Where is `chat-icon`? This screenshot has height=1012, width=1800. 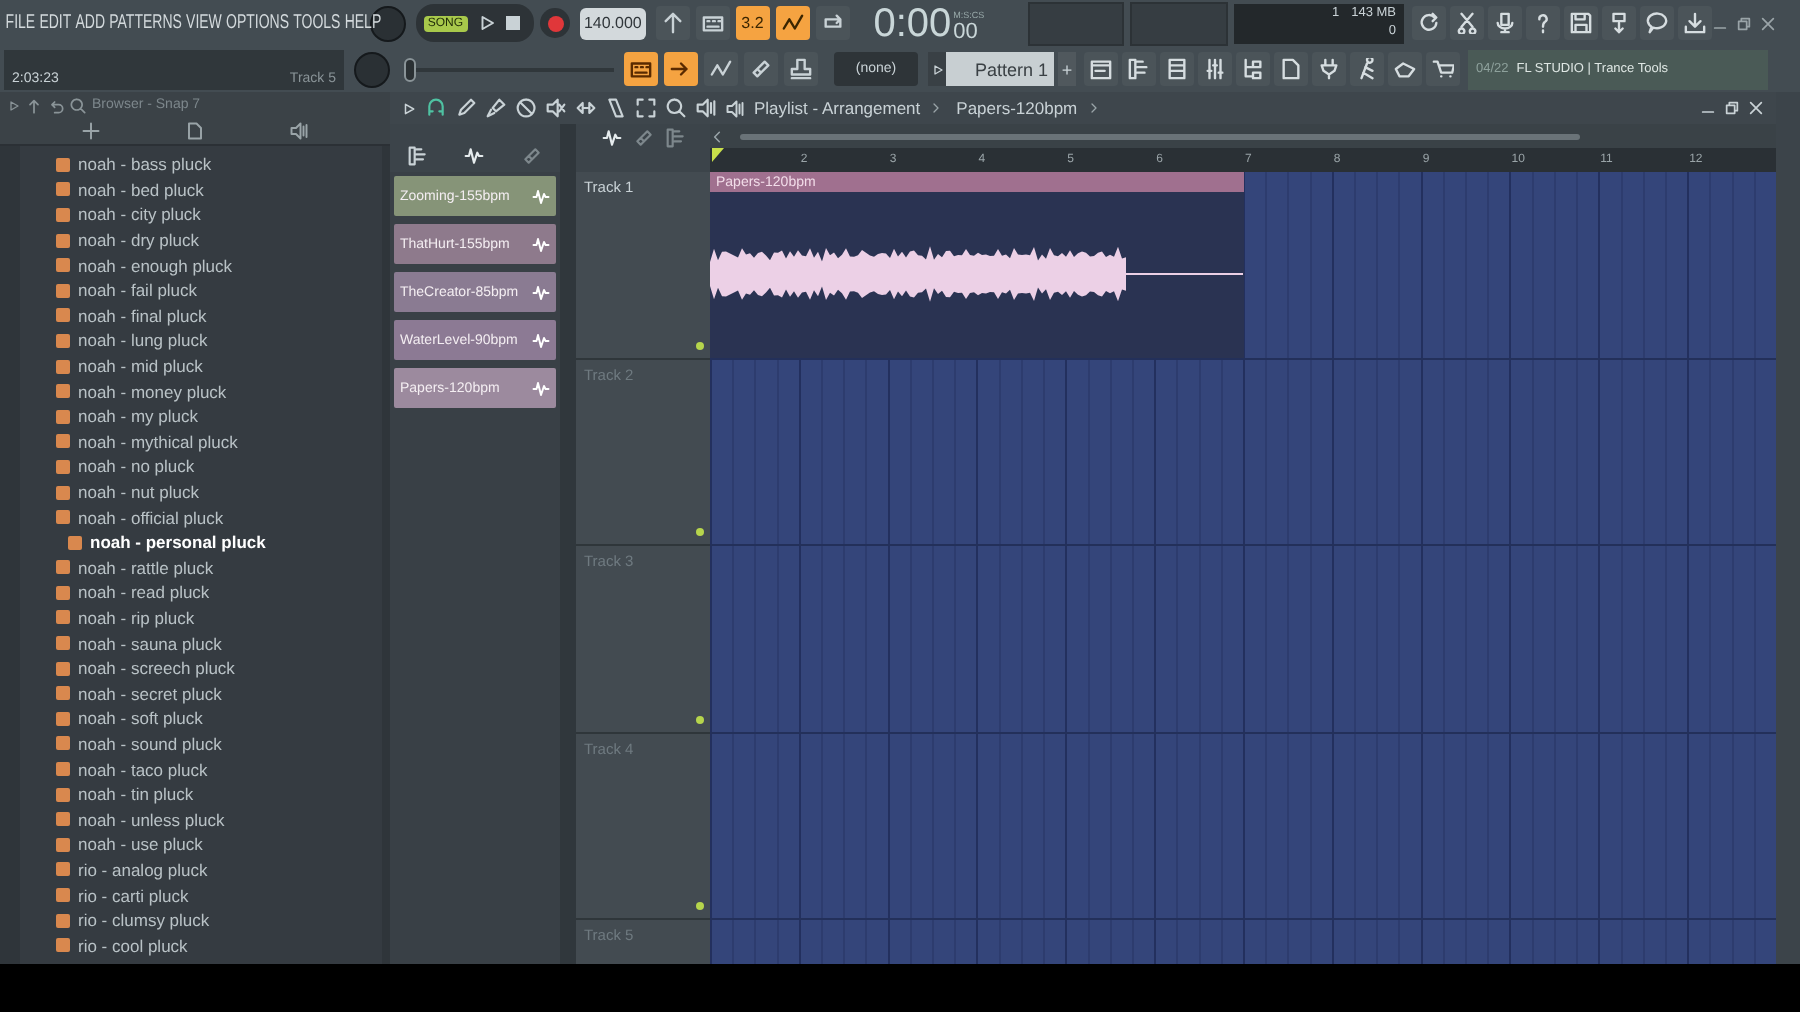 chat-icon is located at coordinates (1657, 23).